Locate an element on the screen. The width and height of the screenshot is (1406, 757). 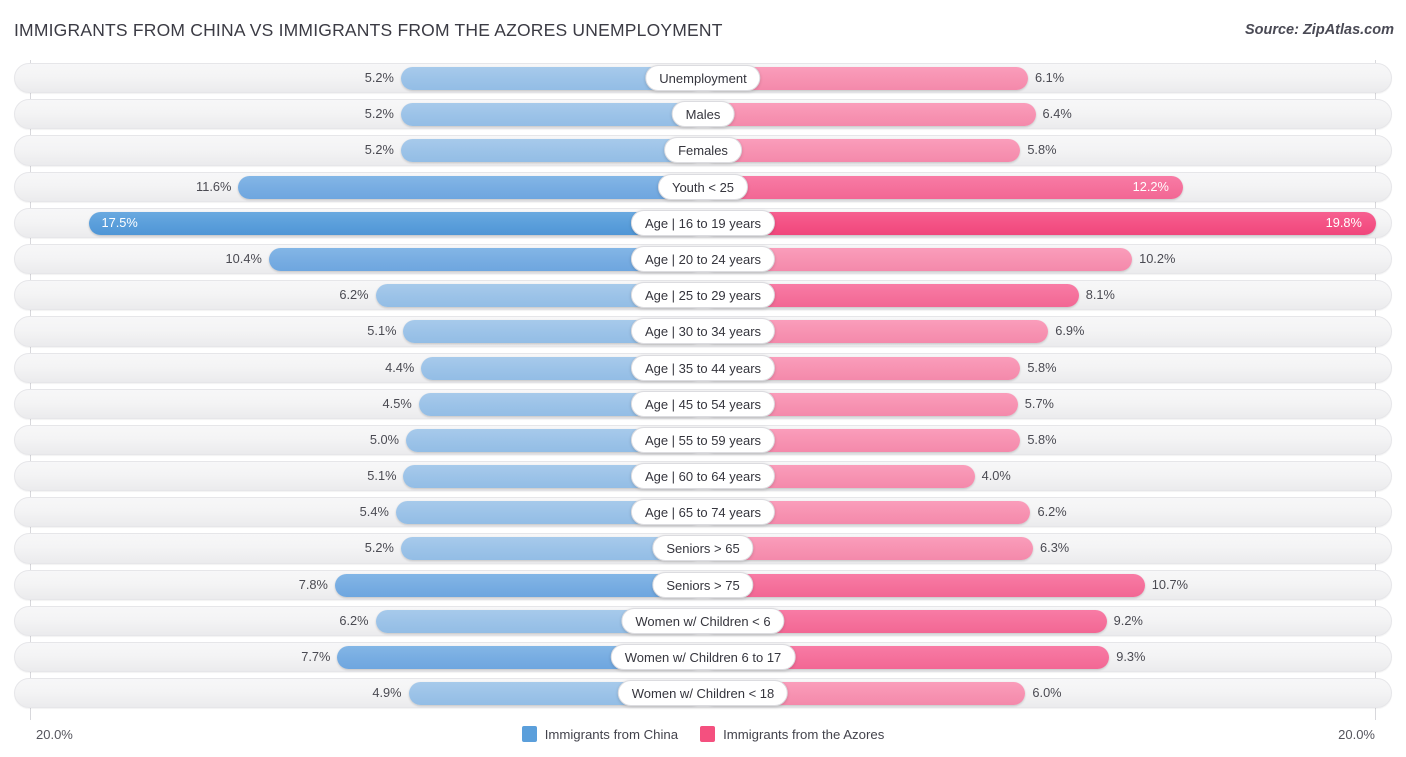
bar-right-value-label: 6.4% is located at coordinates (1057, 114).